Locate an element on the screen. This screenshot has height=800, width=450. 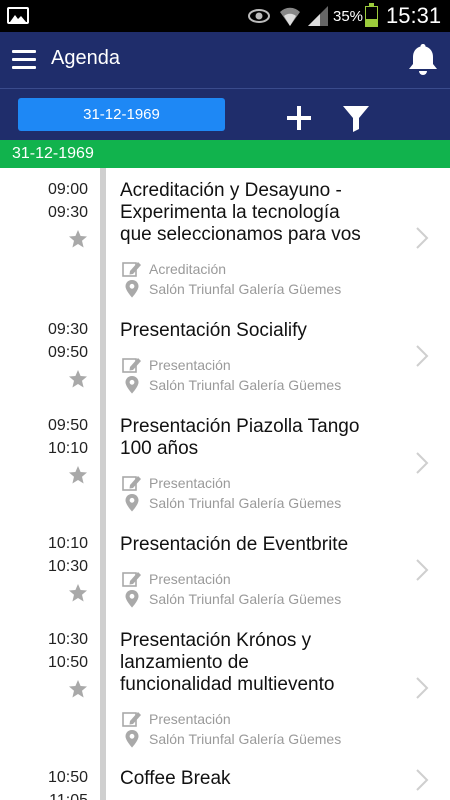
event-title-line: Experimenta la tecnología is located at coordinates (230, 212).